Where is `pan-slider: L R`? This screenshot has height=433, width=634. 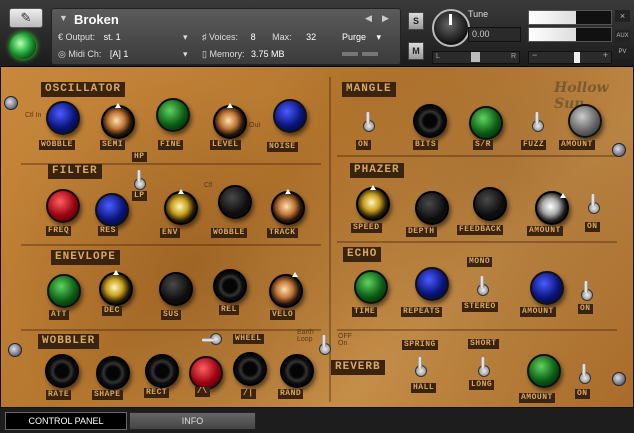 pan-slider: L R is located at coordinates (476, 57).